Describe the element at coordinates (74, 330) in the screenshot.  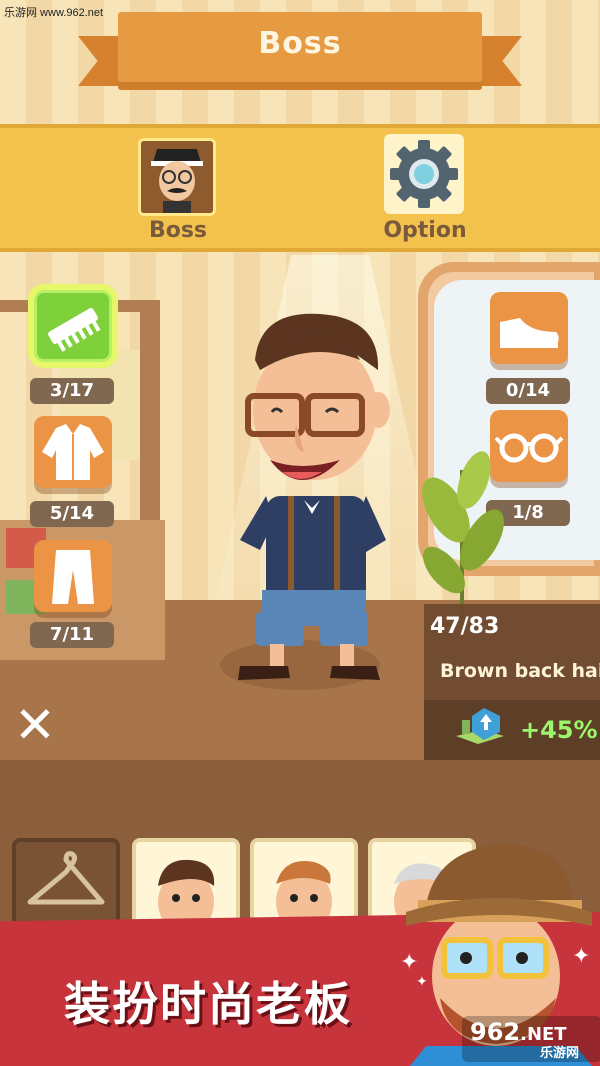
I see `comb-icon` at that location.